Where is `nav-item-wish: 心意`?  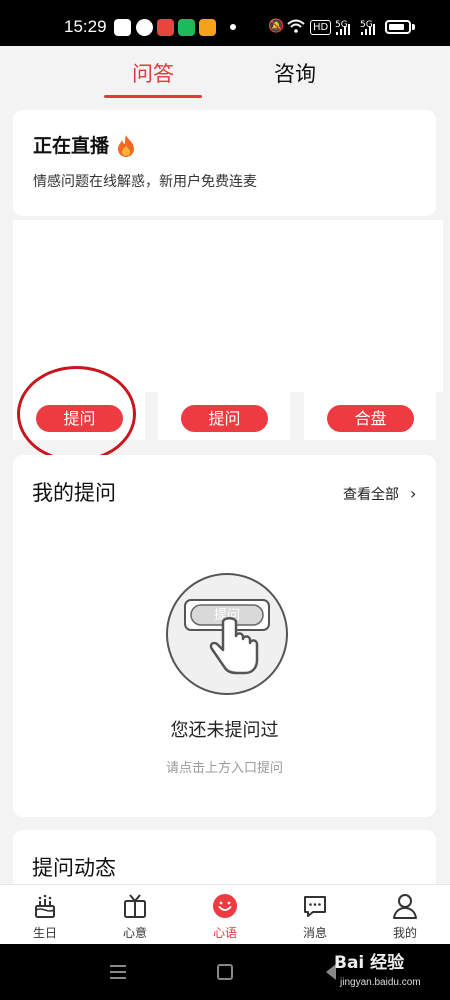 nav-item-wish: 心意 is located at coordinates (135, 915).